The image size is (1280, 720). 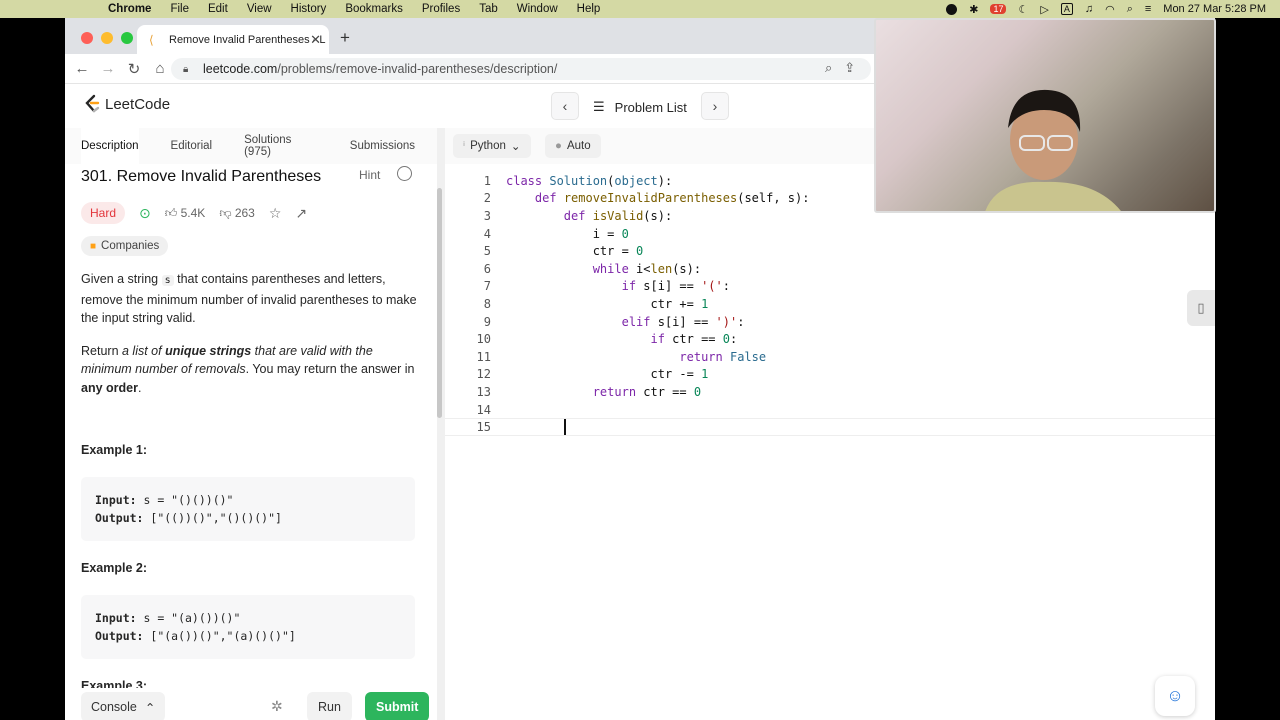 What do you see at coordinates (849, 68) in the screenshot?
I see `share-icon: ⇪` at bounding box center [849, 68].